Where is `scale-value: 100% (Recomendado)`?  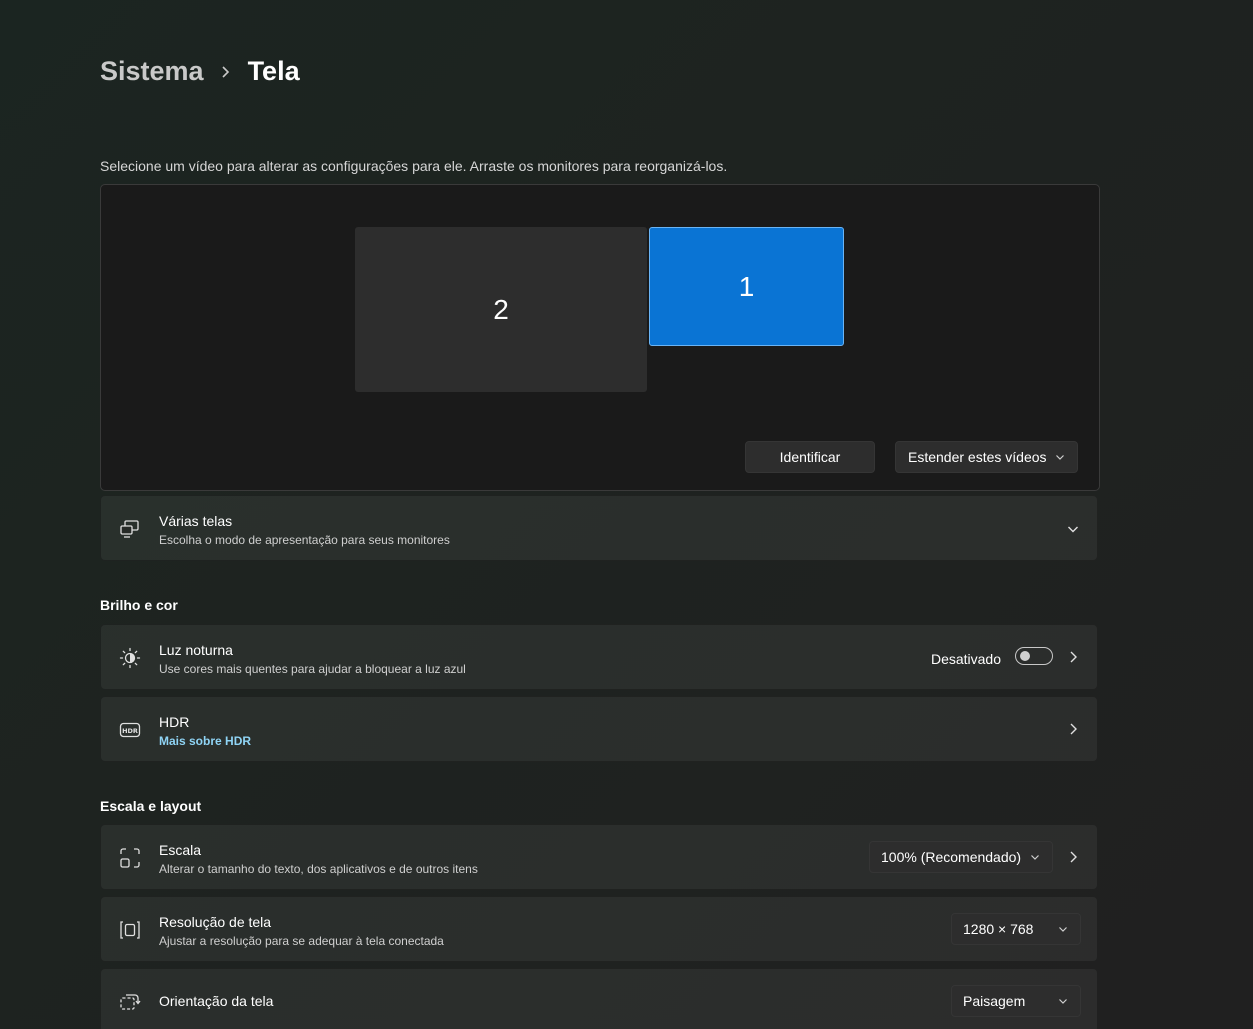 scale-value: 100% (Recomendado) is located at coordinates (951, 857).